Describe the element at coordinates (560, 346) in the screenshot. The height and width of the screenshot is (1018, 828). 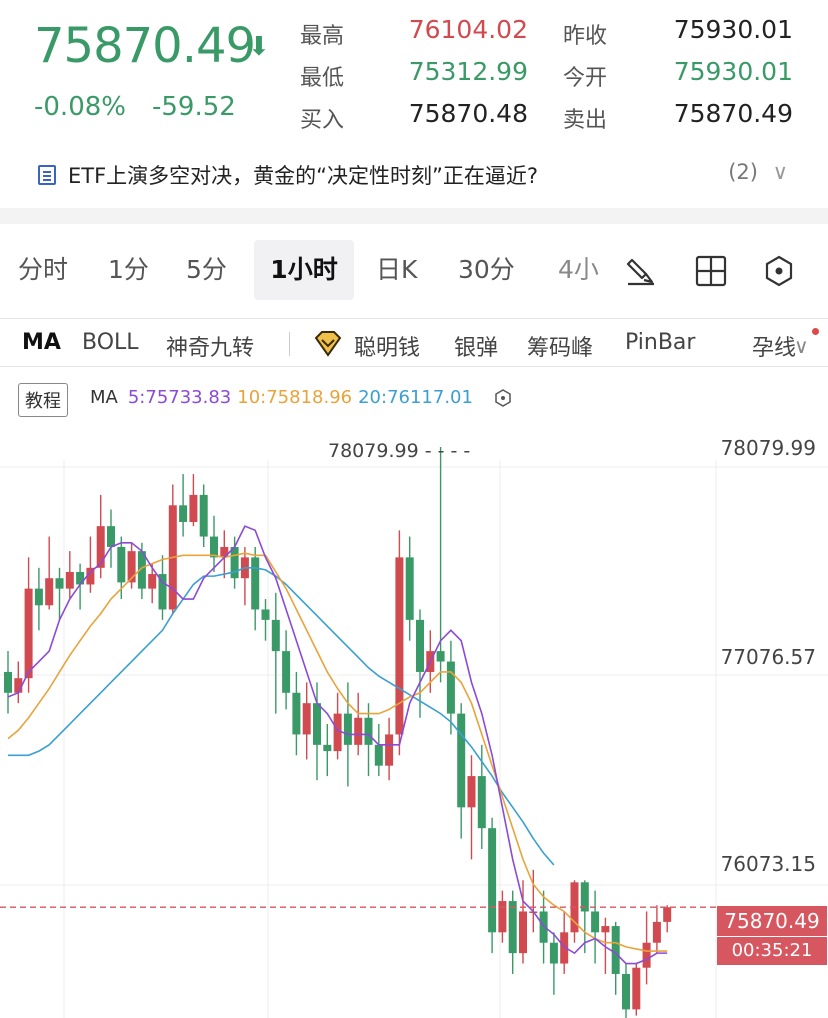
I see `indicator-chip-peak: 筹码峰` at that location.